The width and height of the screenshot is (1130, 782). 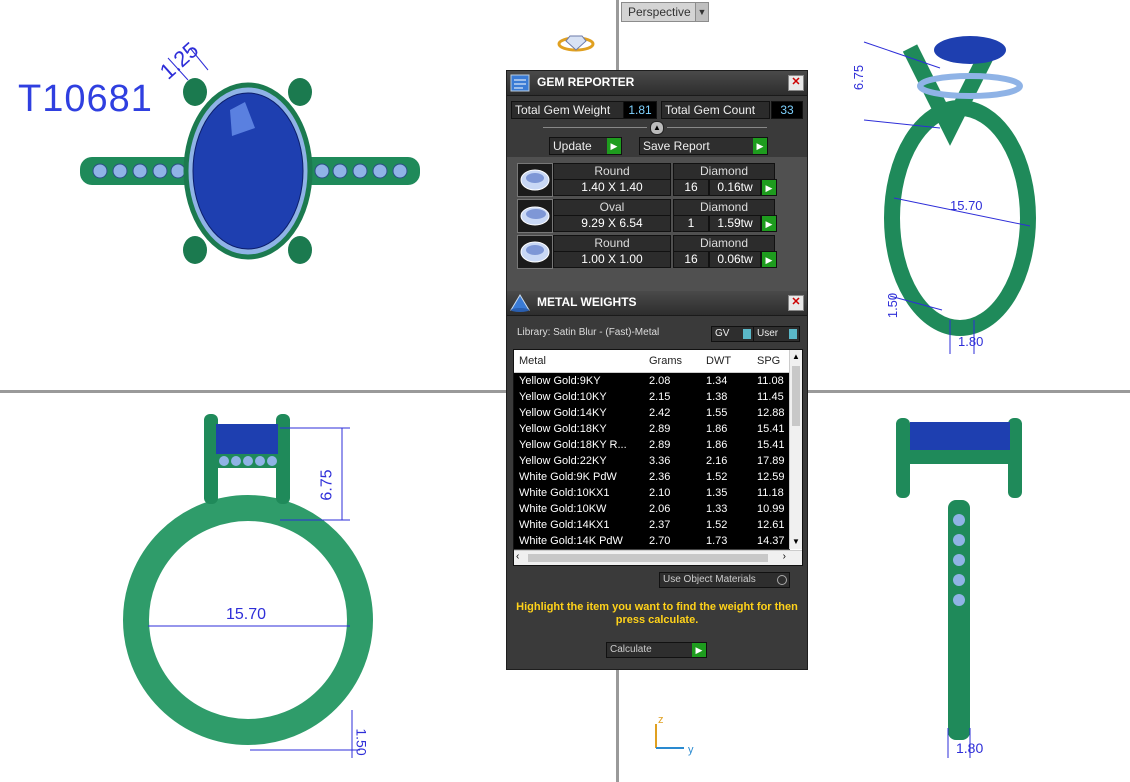 What do you see at coordinates (563, 509) in the screenshot?
I see `metal-name: White Gold:10KW` at bounding box center [563, 509].